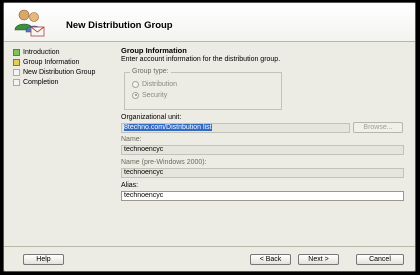 This screenshot has width=420, height=275. Describe the element at coordinates (16, 52) in the screenshot. I see `step-complete-icon` at that location.